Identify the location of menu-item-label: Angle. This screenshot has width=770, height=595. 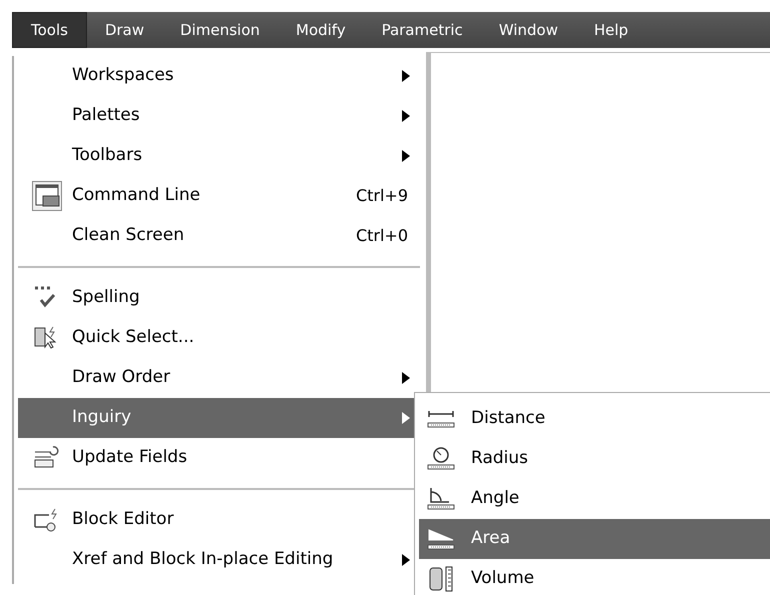
(495, 498).